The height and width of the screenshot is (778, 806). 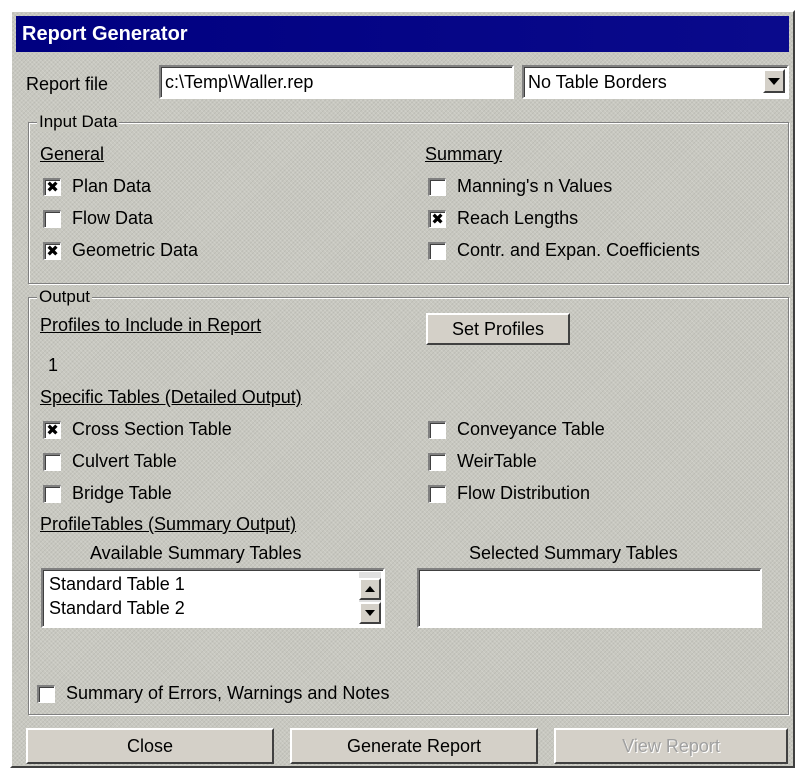 I want to click on scroll-down-button, so click(x=370, y=613).